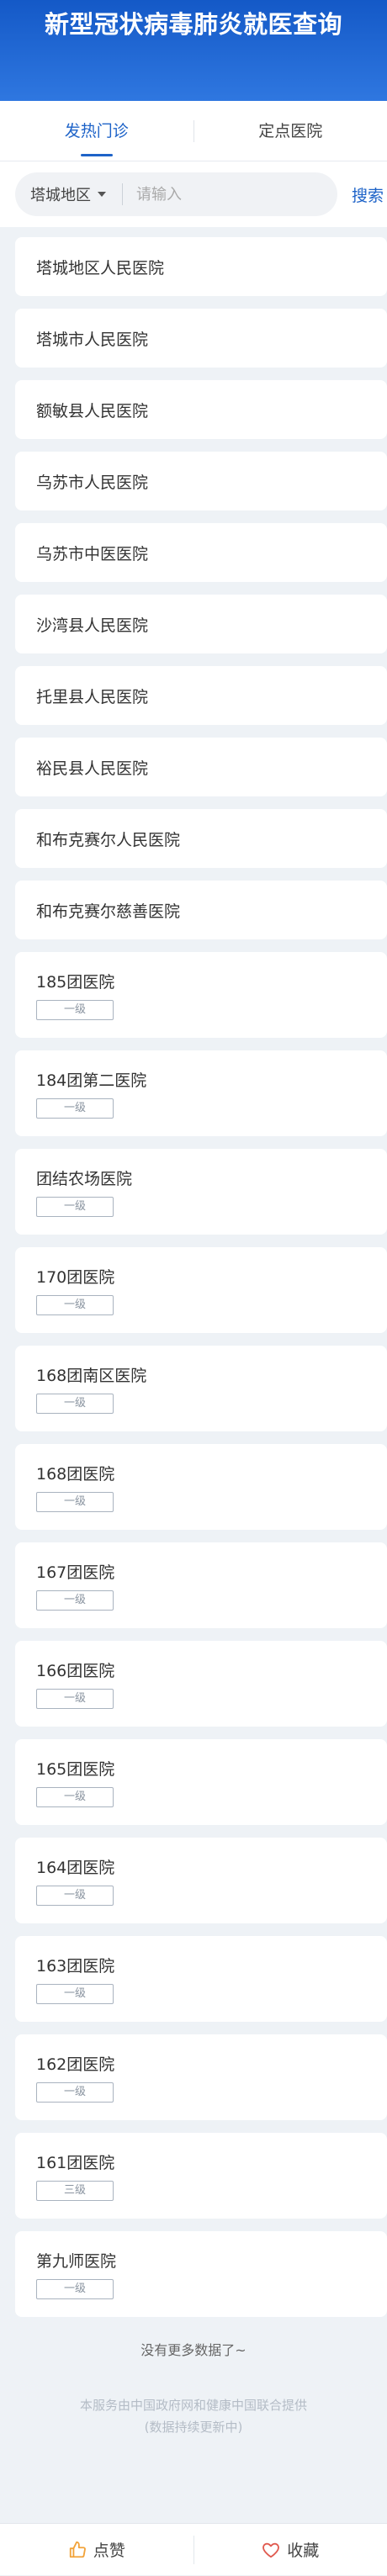  I want to click on search-input, so click(219, 195).